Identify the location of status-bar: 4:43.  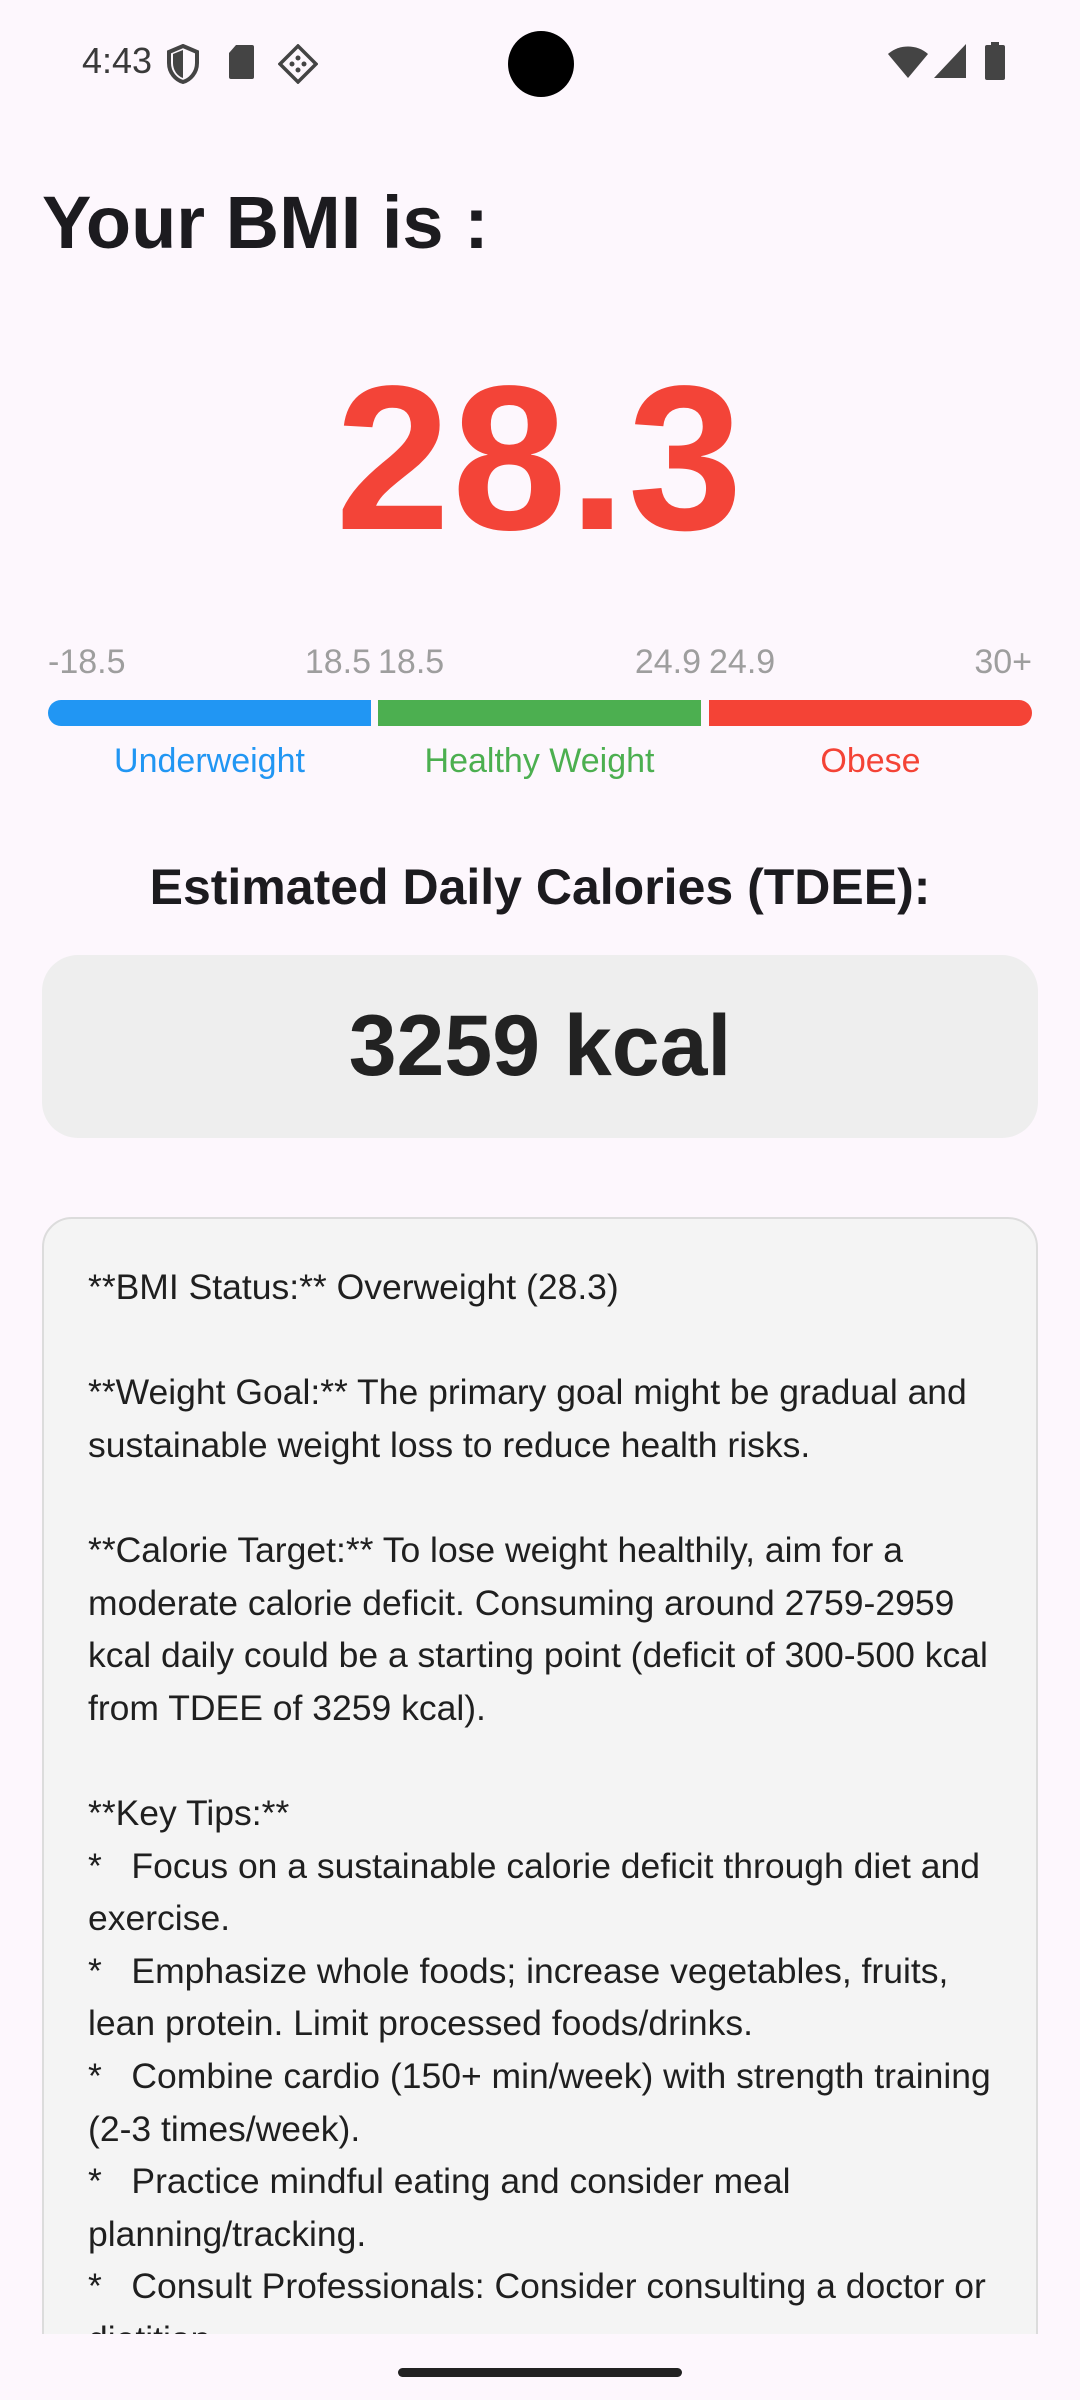
(540, 64).